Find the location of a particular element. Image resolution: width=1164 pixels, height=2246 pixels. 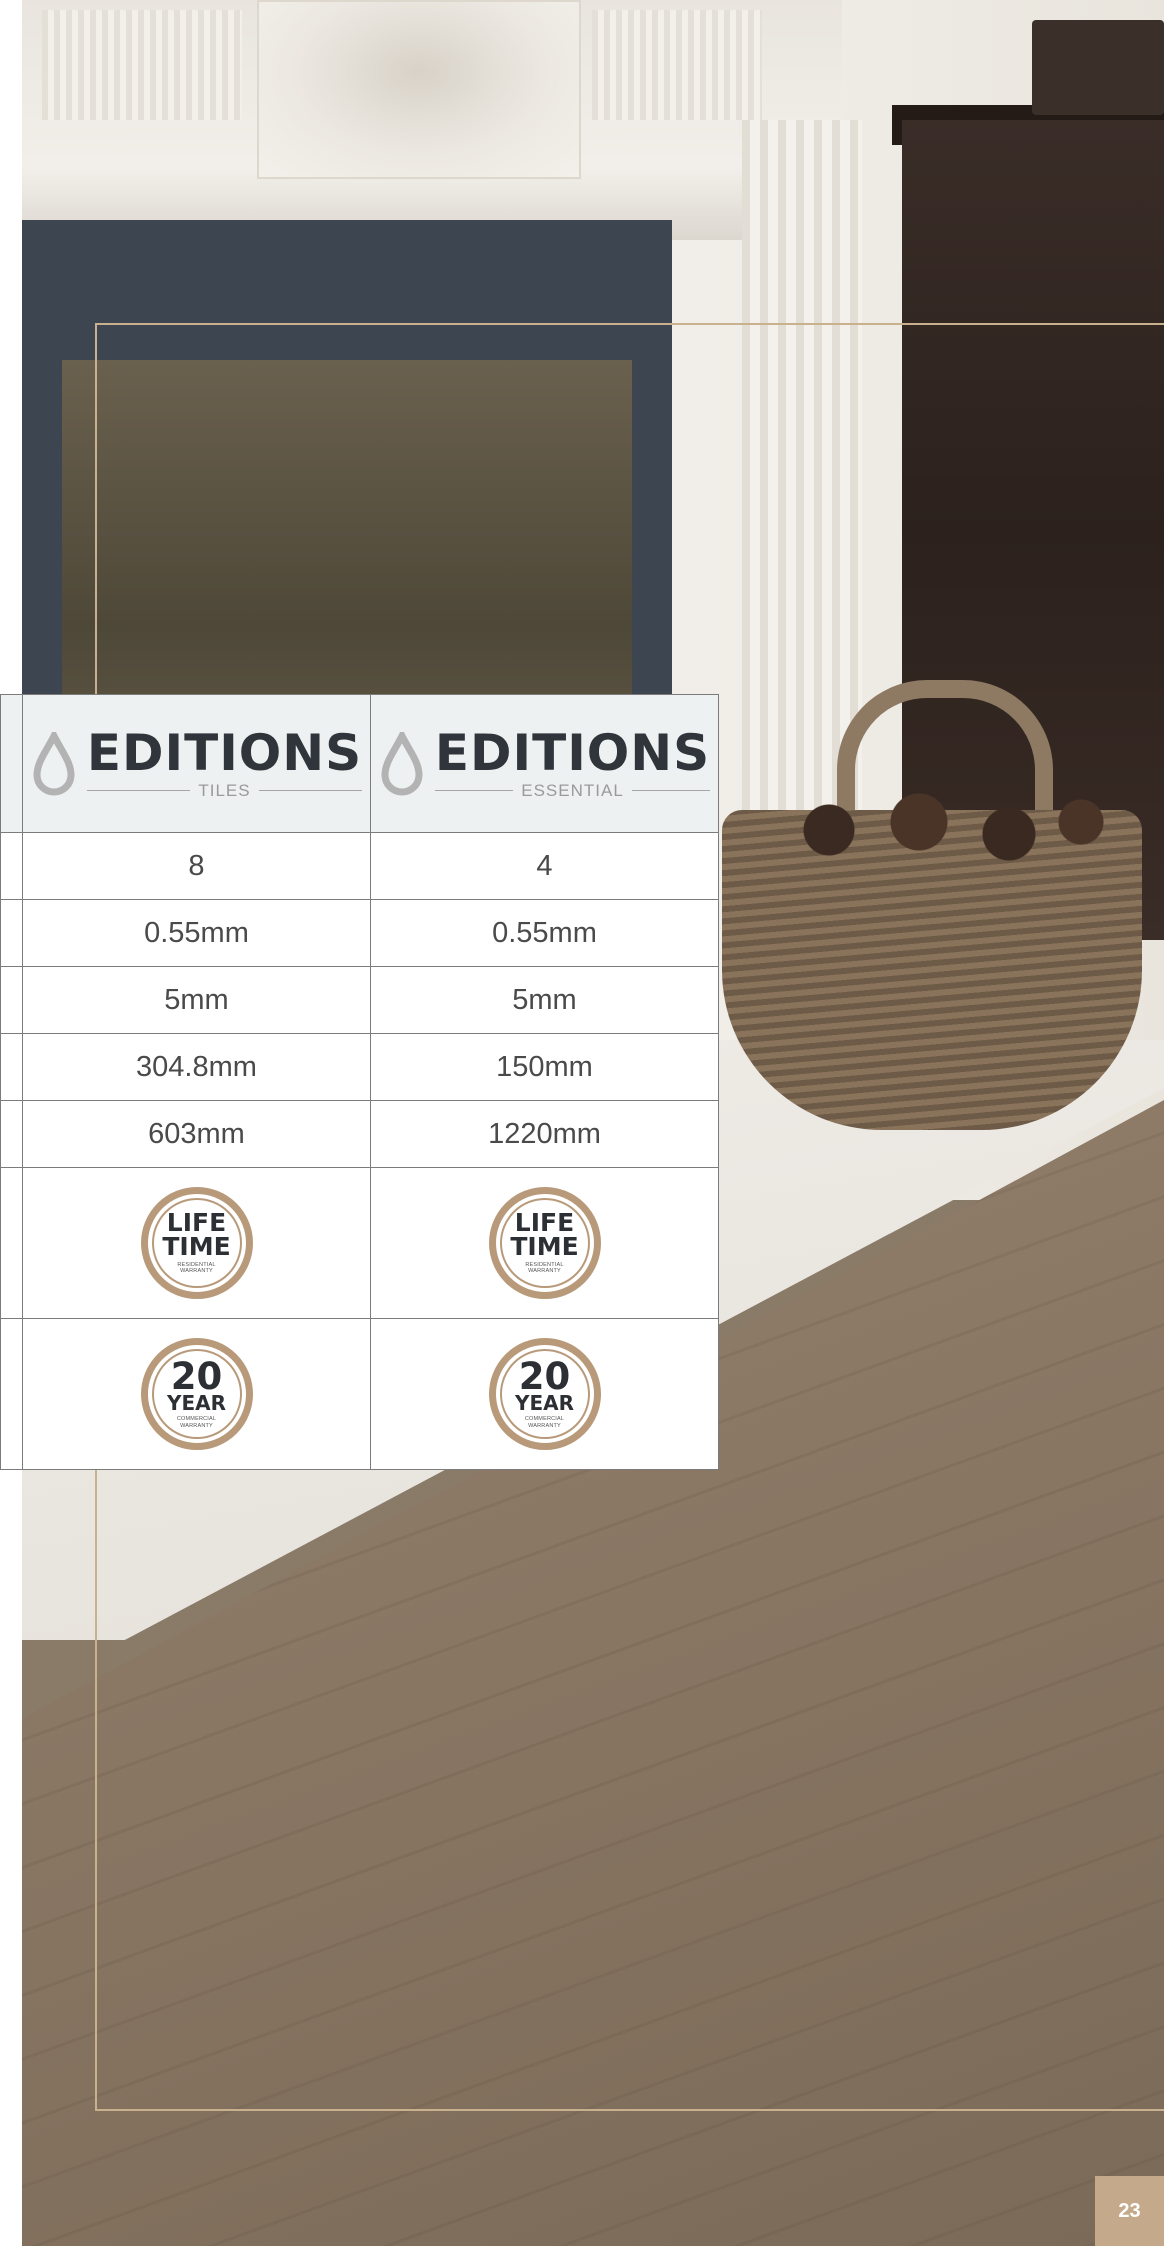

table-header-row: EDITIONS TILES EDITIONS ESSENTIAL is located at coordinates (359, 763).